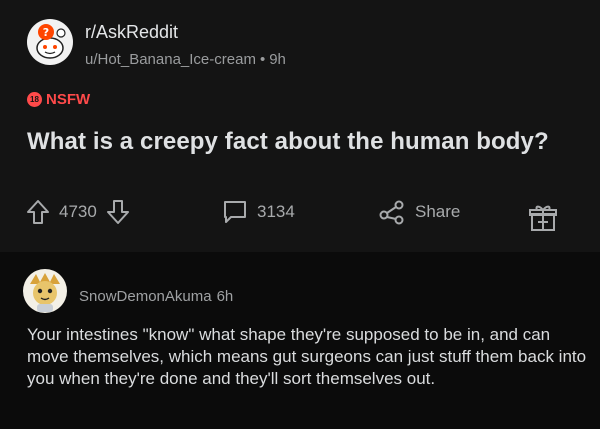 The width and height of the screenshot is (600, 429). What do you see at coordinates (276, 211) in the screenshot?
I see `comment-count: 3134` at bounding box center [276, 211].